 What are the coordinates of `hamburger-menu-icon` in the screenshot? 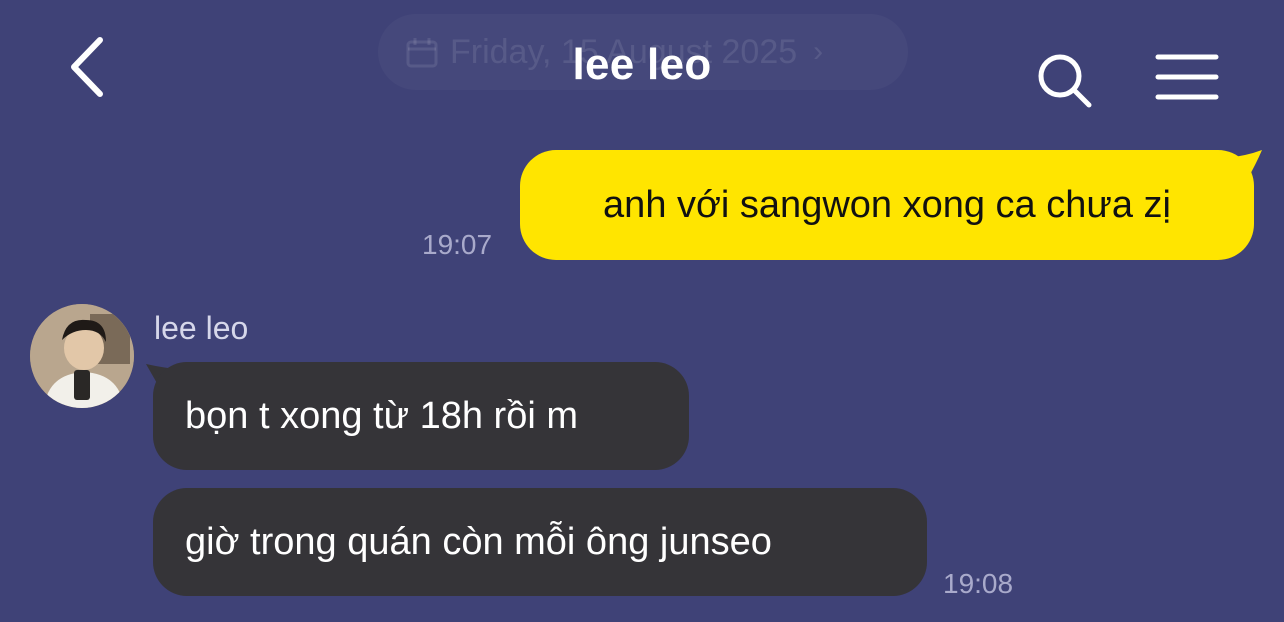 It's located at (1187, 77).